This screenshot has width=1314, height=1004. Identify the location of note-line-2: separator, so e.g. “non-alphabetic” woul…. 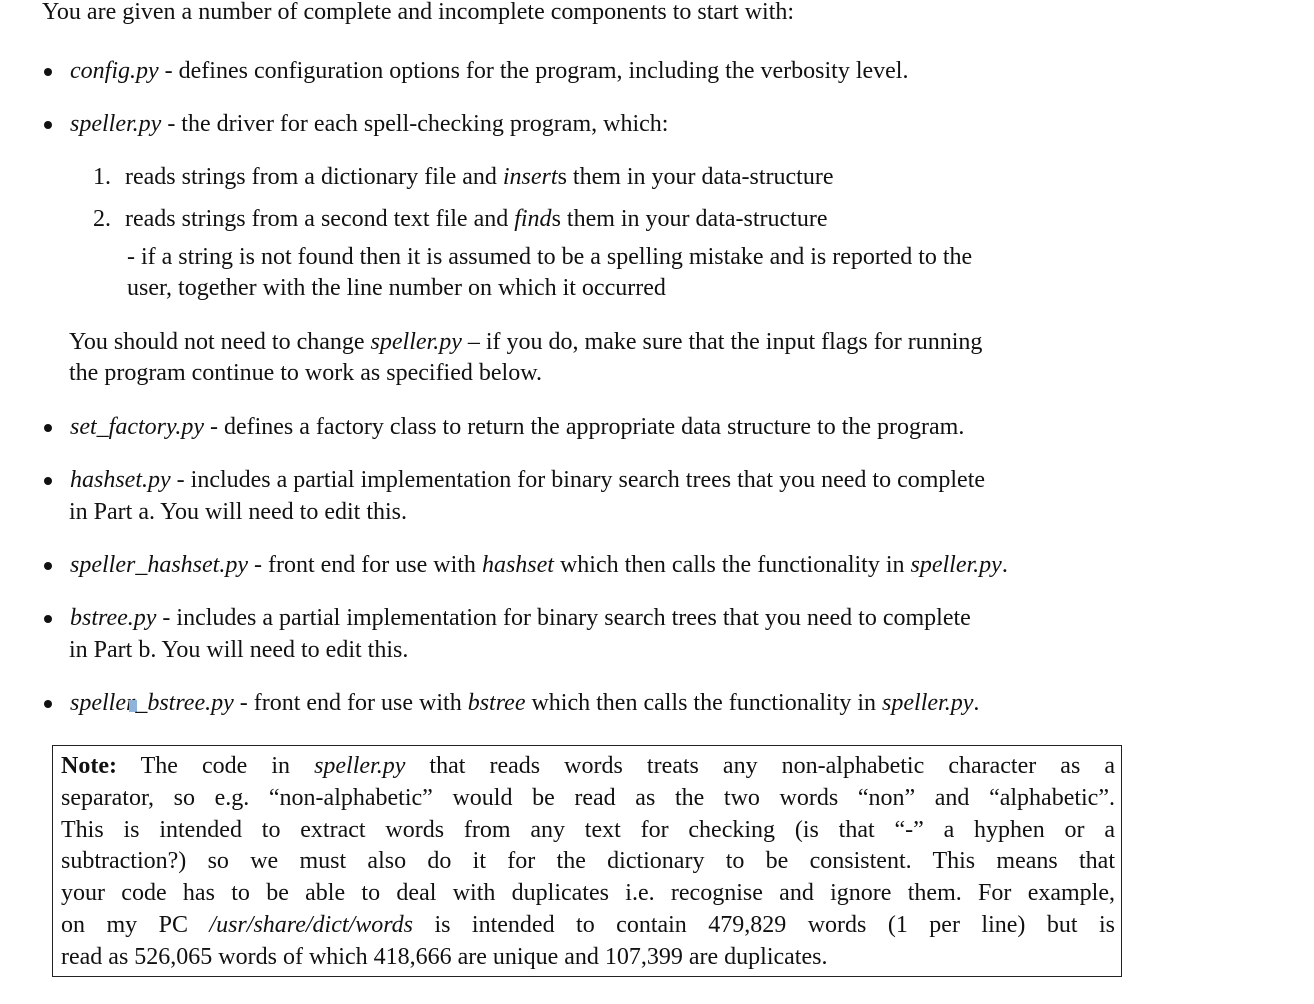
(588, 798).